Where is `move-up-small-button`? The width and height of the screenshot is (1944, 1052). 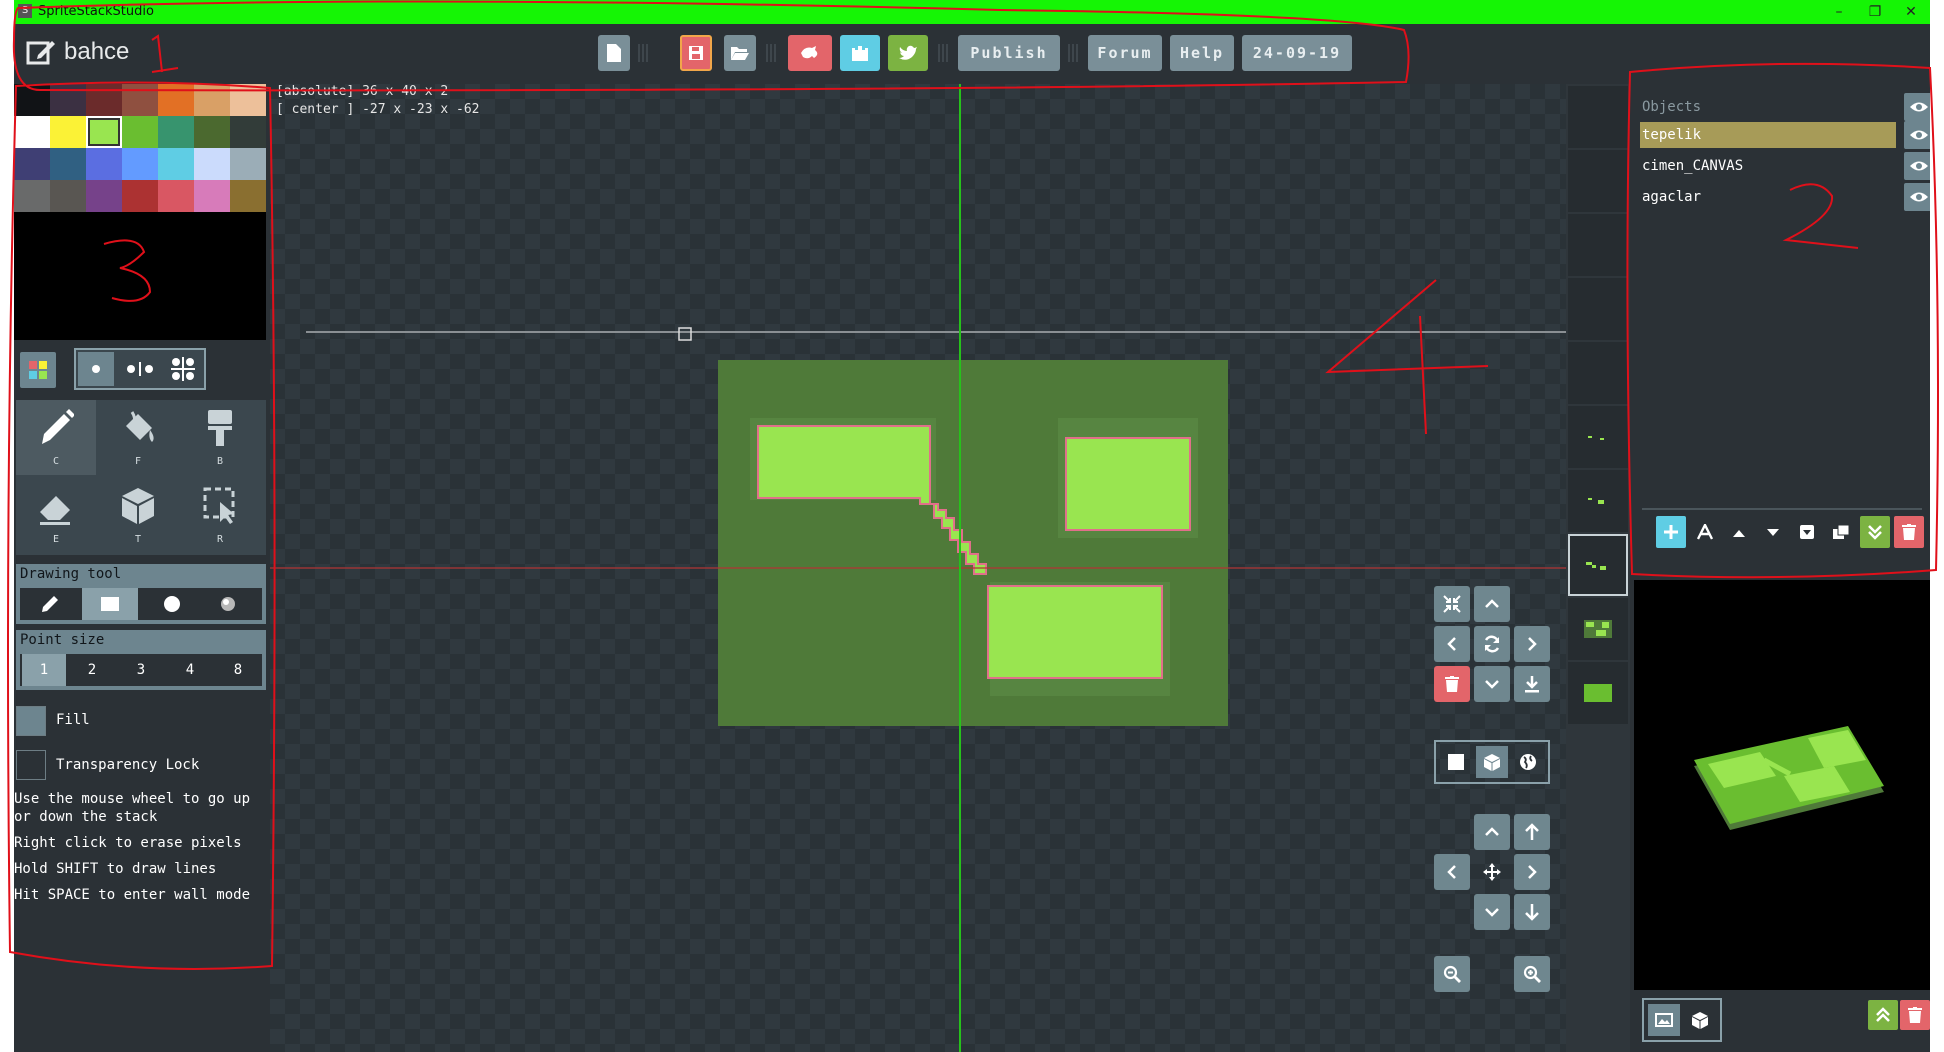
move-up-small-button is located at coordinates (1492, 832).